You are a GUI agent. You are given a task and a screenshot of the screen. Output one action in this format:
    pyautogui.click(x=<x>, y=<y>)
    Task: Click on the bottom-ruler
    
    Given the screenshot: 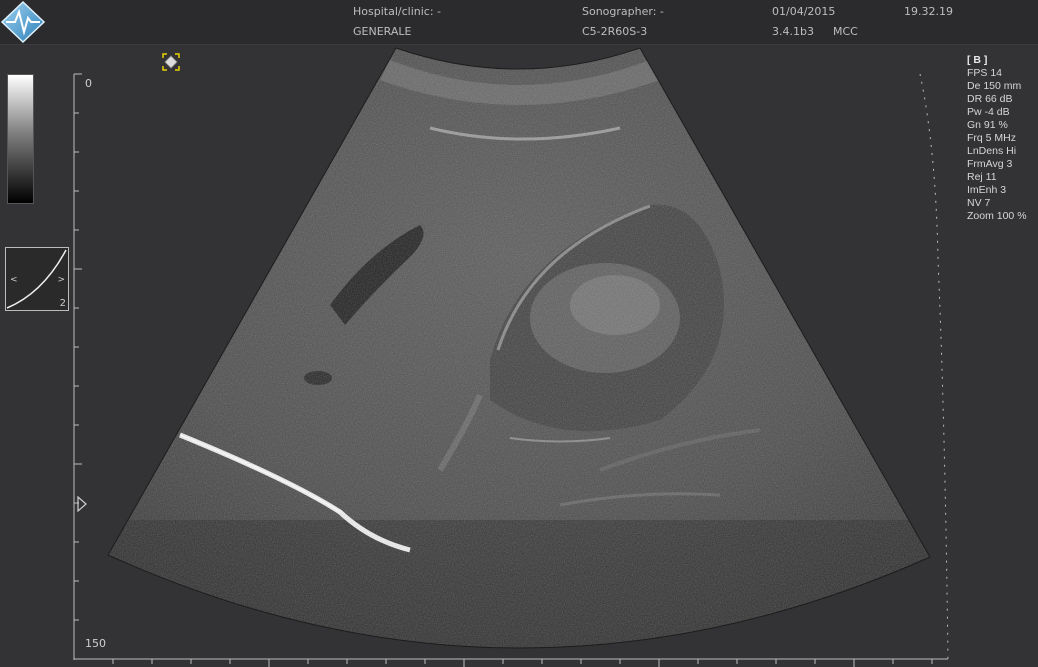 What is the action you would take?
    pyautogui.click(x=511, y=662)
    